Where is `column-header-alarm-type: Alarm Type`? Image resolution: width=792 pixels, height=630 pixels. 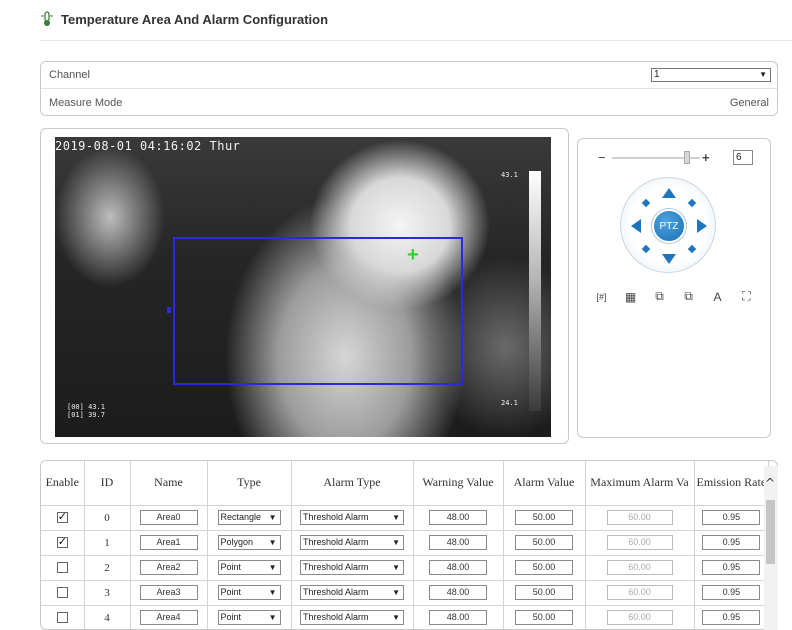
column-header-alarm-type: Alarm Type is located at coordinates (352, 483).